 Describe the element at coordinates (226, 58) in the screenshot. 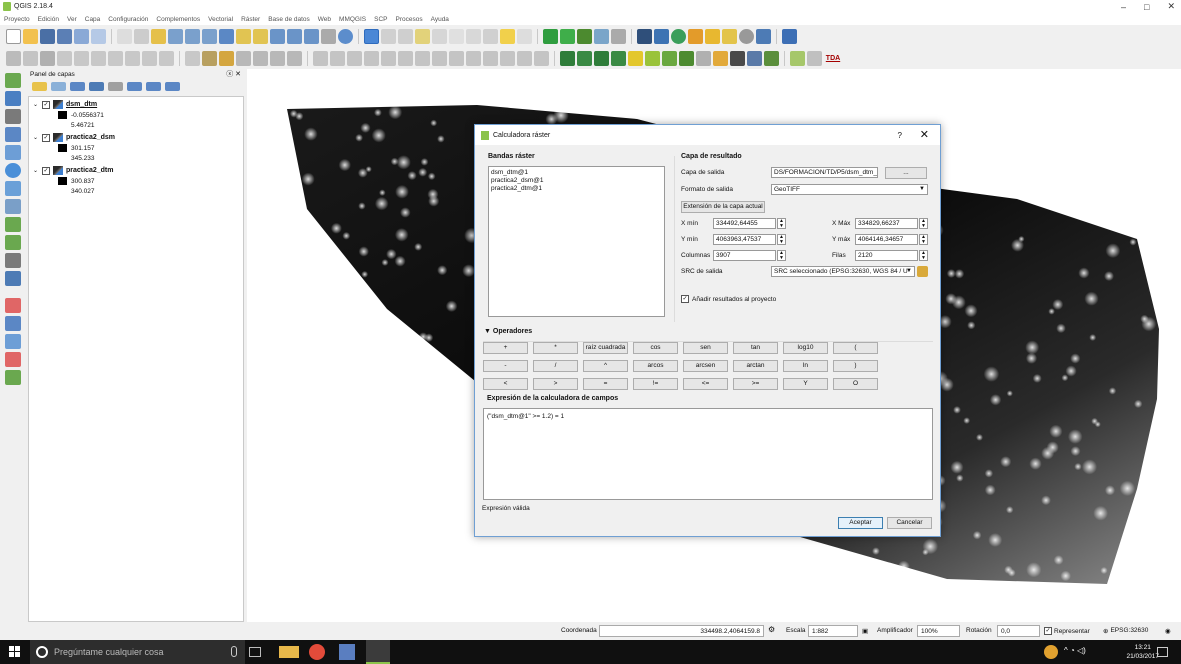

I see `label-highlight-icon` at that location.